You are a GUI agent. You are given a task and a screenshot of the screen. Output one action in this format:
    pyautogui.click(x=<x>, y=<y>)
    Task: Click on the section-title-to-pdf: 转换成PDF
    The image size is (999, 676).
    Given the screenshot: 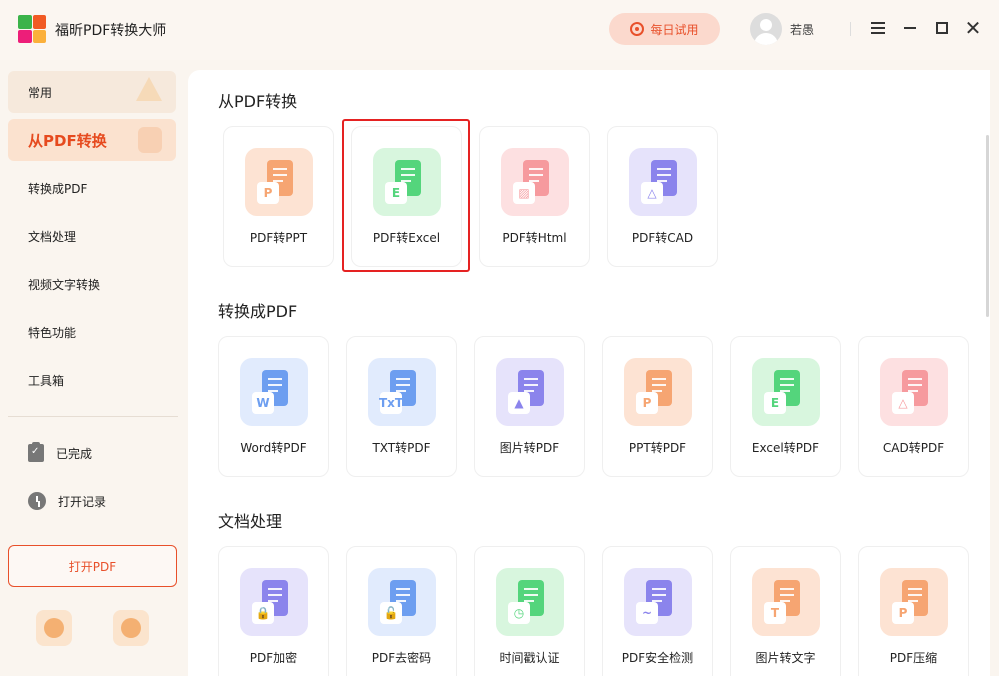 What is the action you would take?
    pyautogui.click(x=258, y=311)
    